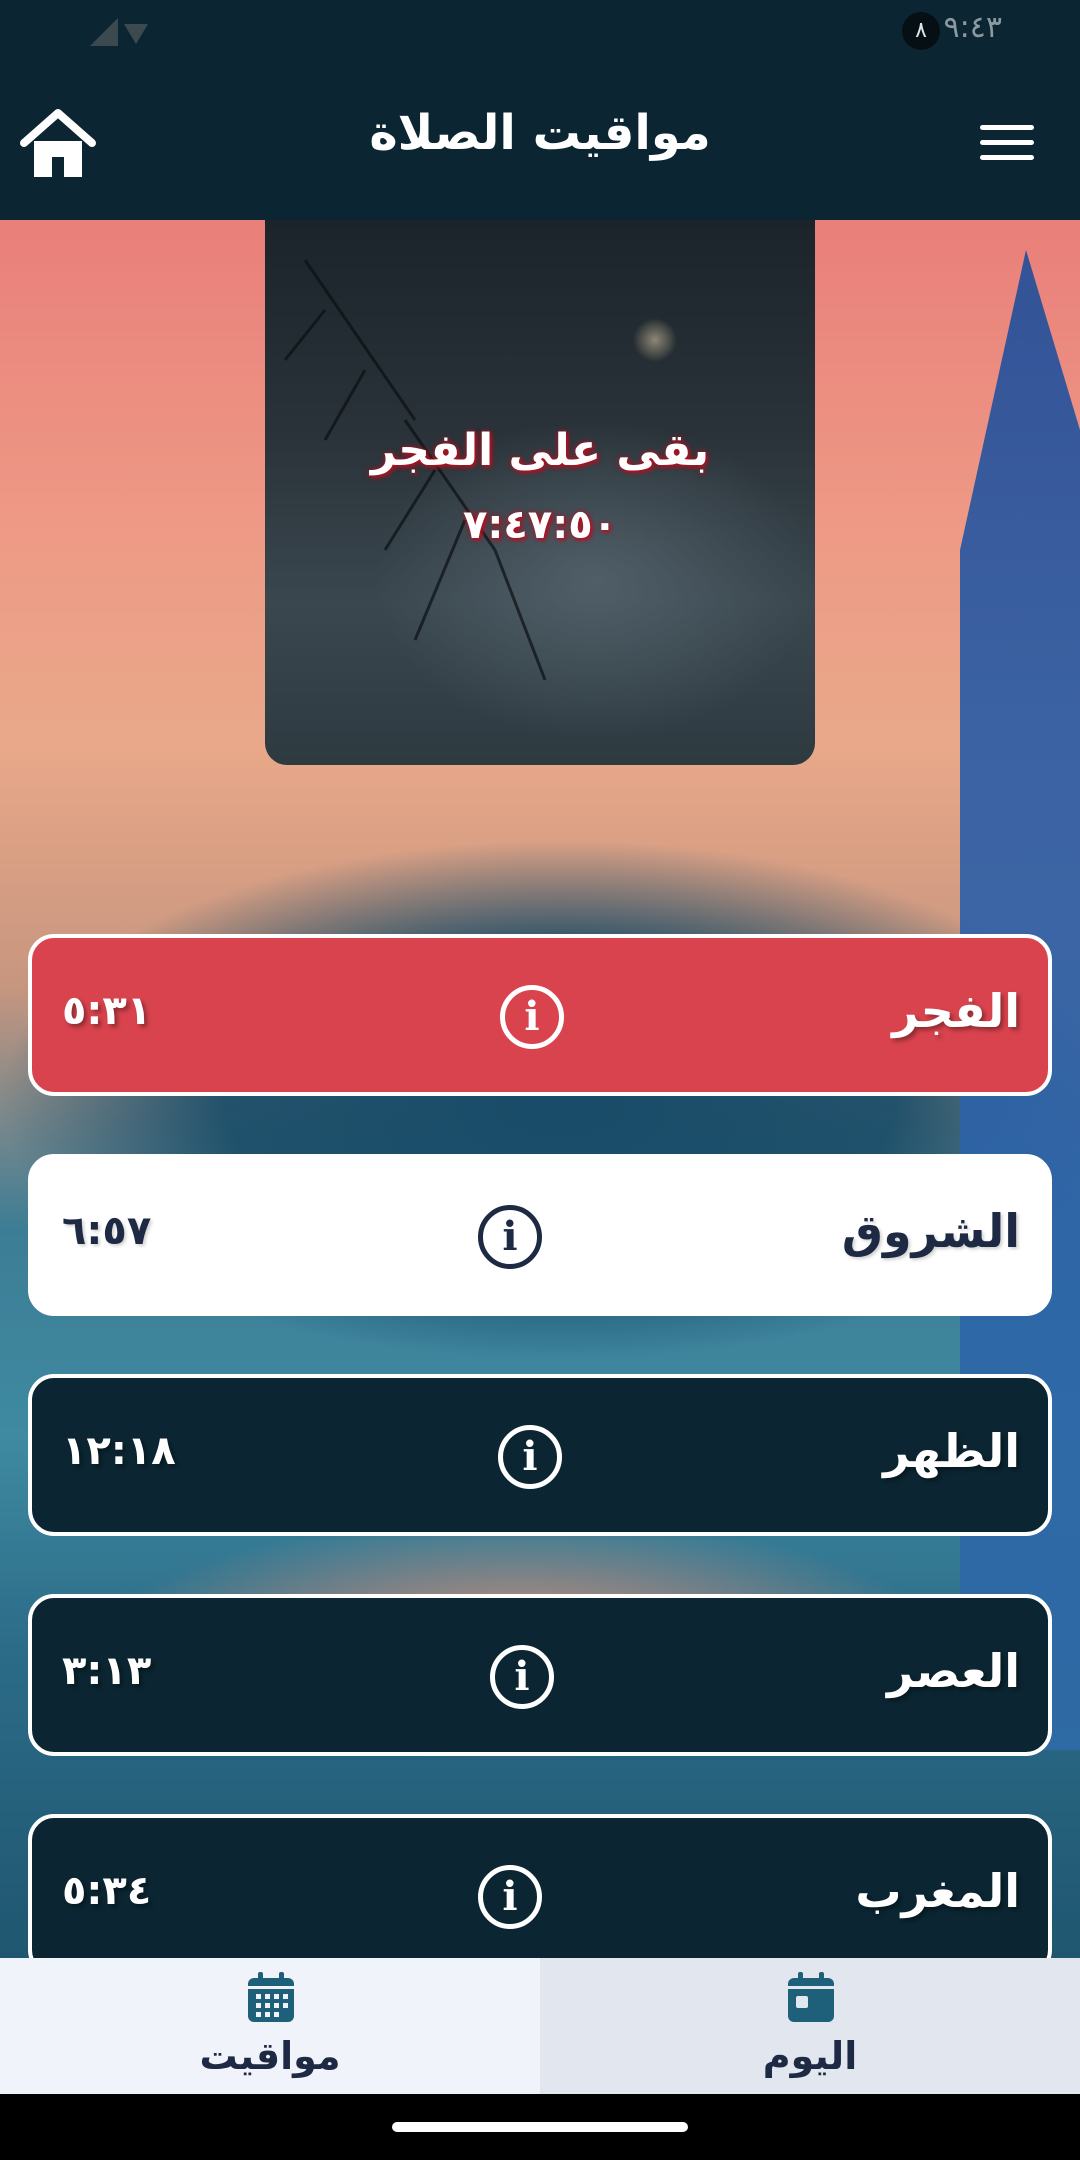 The height and width of the screenshot is (2160, 1080). I want to click on prayer-row-dhuhr: الظهر i ١٢:١٨, so click(540, 1455).